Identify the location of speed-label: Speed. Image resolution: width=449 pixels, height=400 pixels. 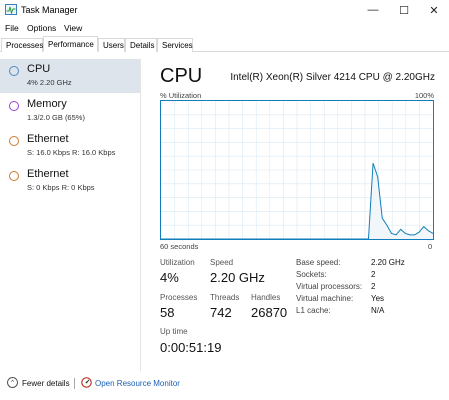
(222, 262).